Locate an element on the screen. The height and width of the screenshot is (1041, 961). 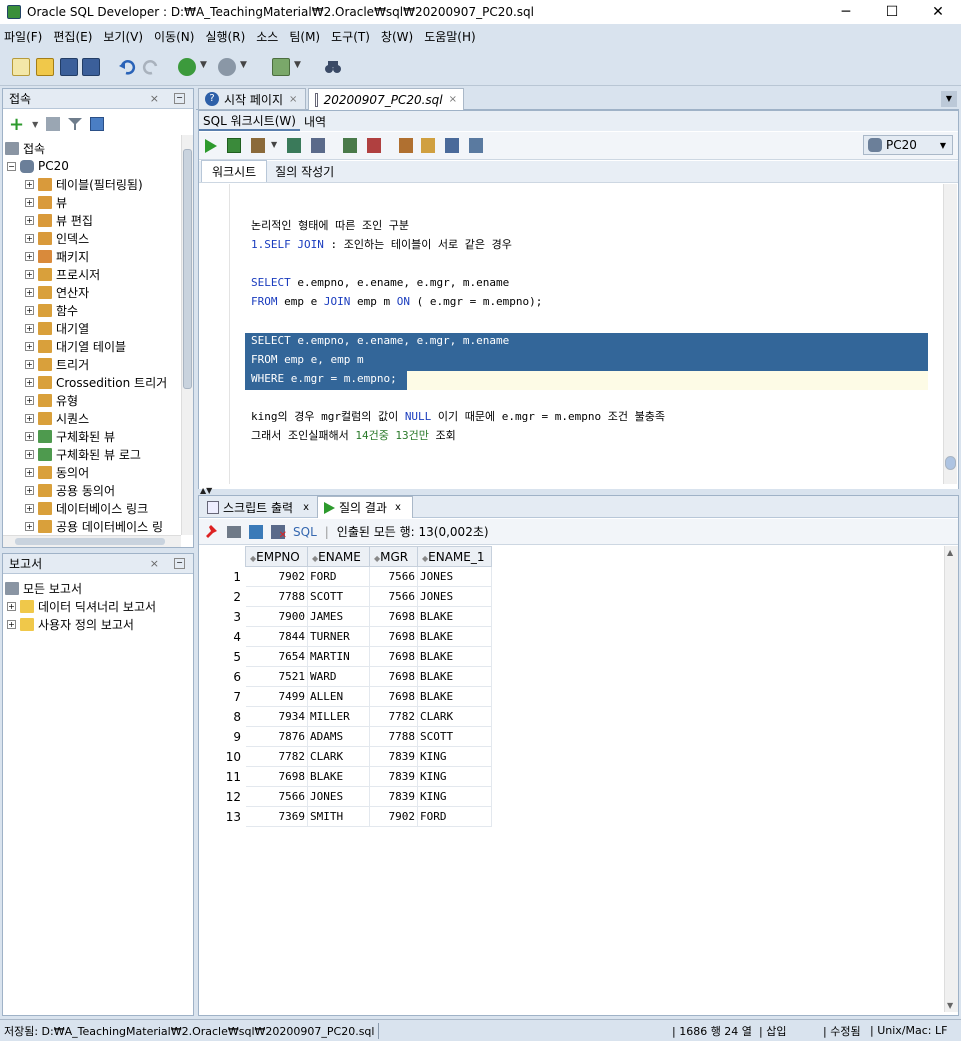
tree-item: + 뷰 is located at coordinates (46, 202).